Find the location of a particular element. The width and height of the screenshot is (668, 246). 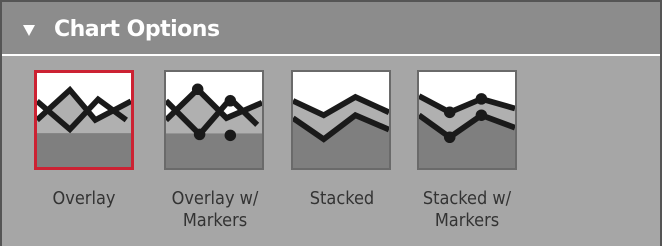

option-overlay: Overlay is located at coordinates (69, 155).